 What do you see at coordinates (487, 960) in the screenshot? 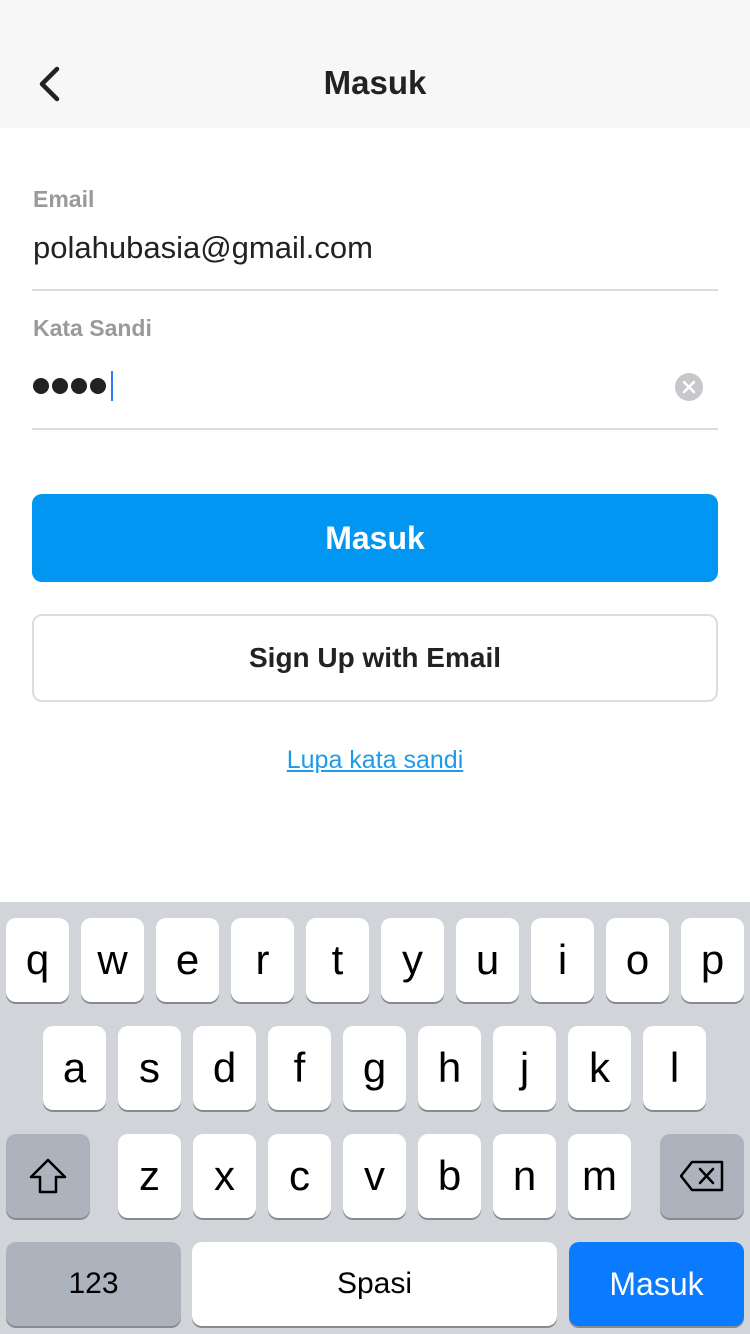
I see `key-u: u` at bounding box center [487, 960].